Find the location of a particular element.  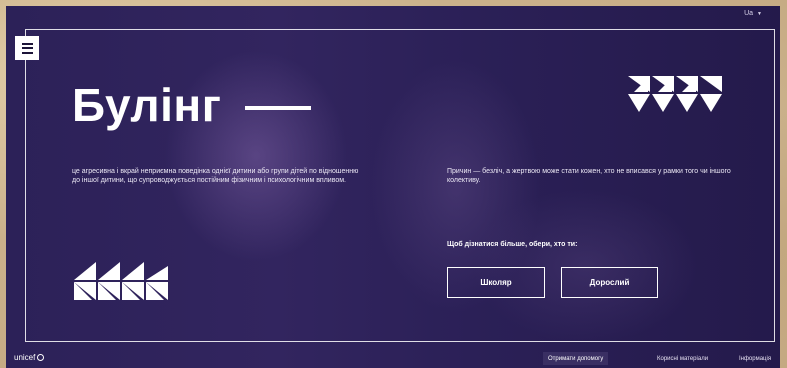

page-title: Булінг is located at coordinates (147, 105).